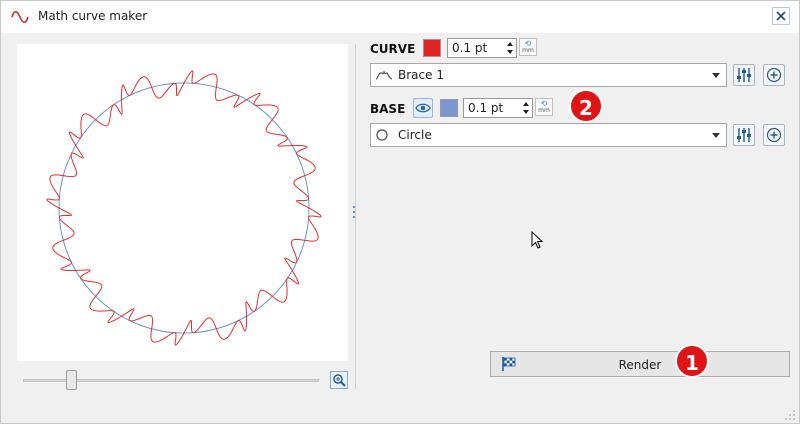 Image resolution: width=800 pixels, height=424 pixels. I want to click on base-color-swatch, so click(449, 108).